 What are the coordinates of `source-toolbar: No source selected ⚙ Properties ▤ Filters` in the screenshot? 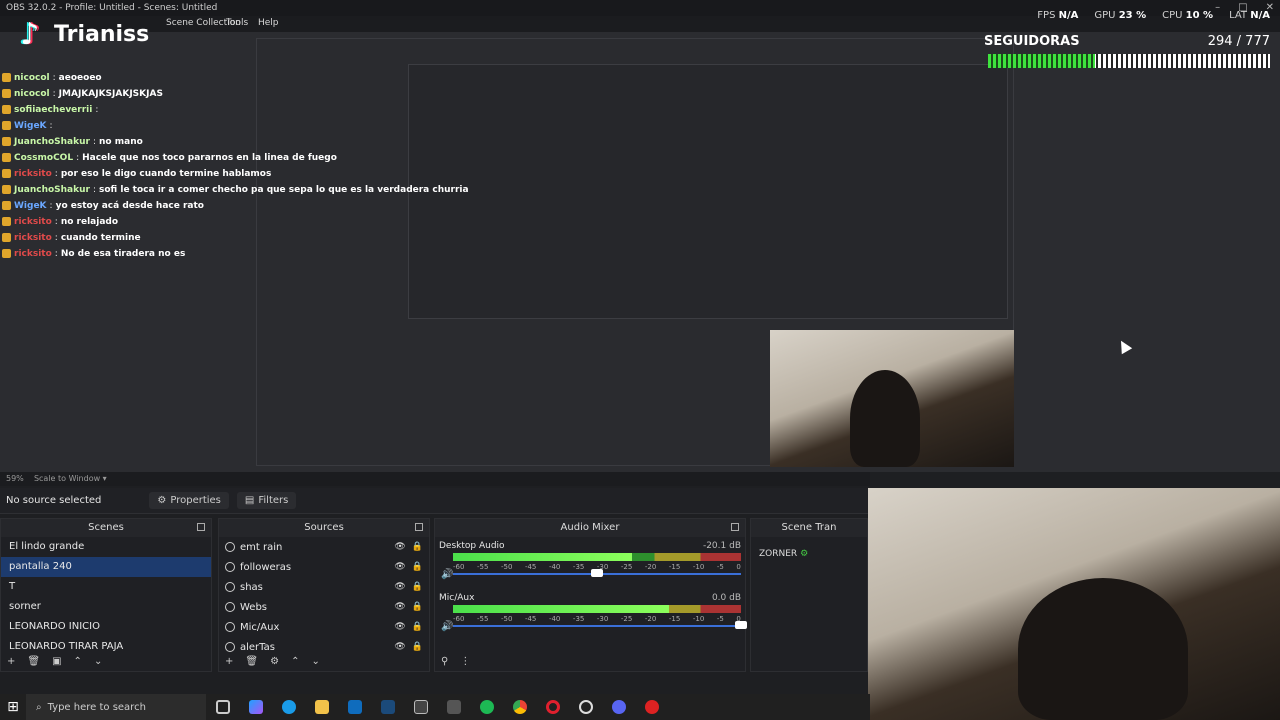 It's located at (434, 501).